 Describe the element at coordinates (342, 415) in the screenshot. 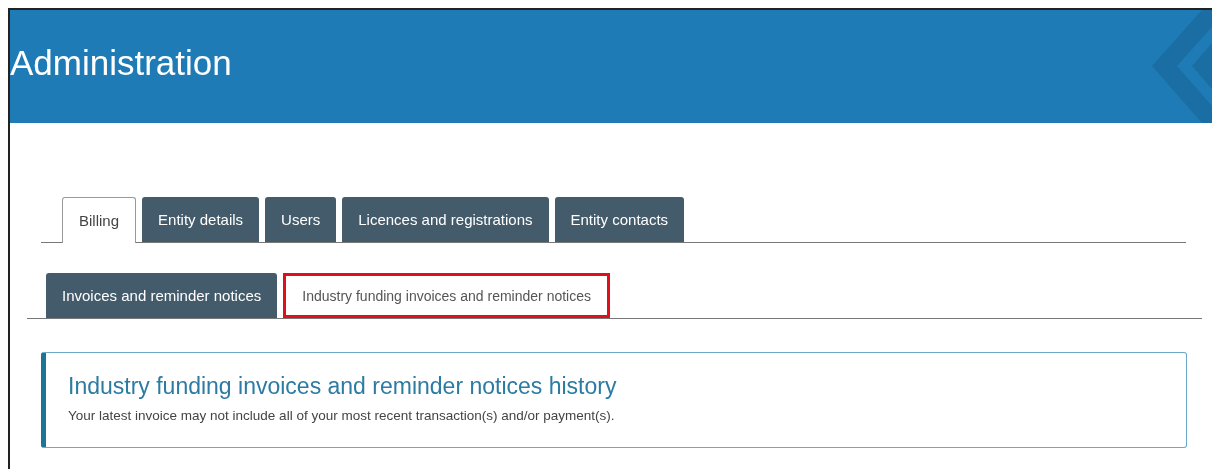

I see `panel-note: Your latest invoice may not include all of your most recent transaction(s) and/or payment(s).` at that location.